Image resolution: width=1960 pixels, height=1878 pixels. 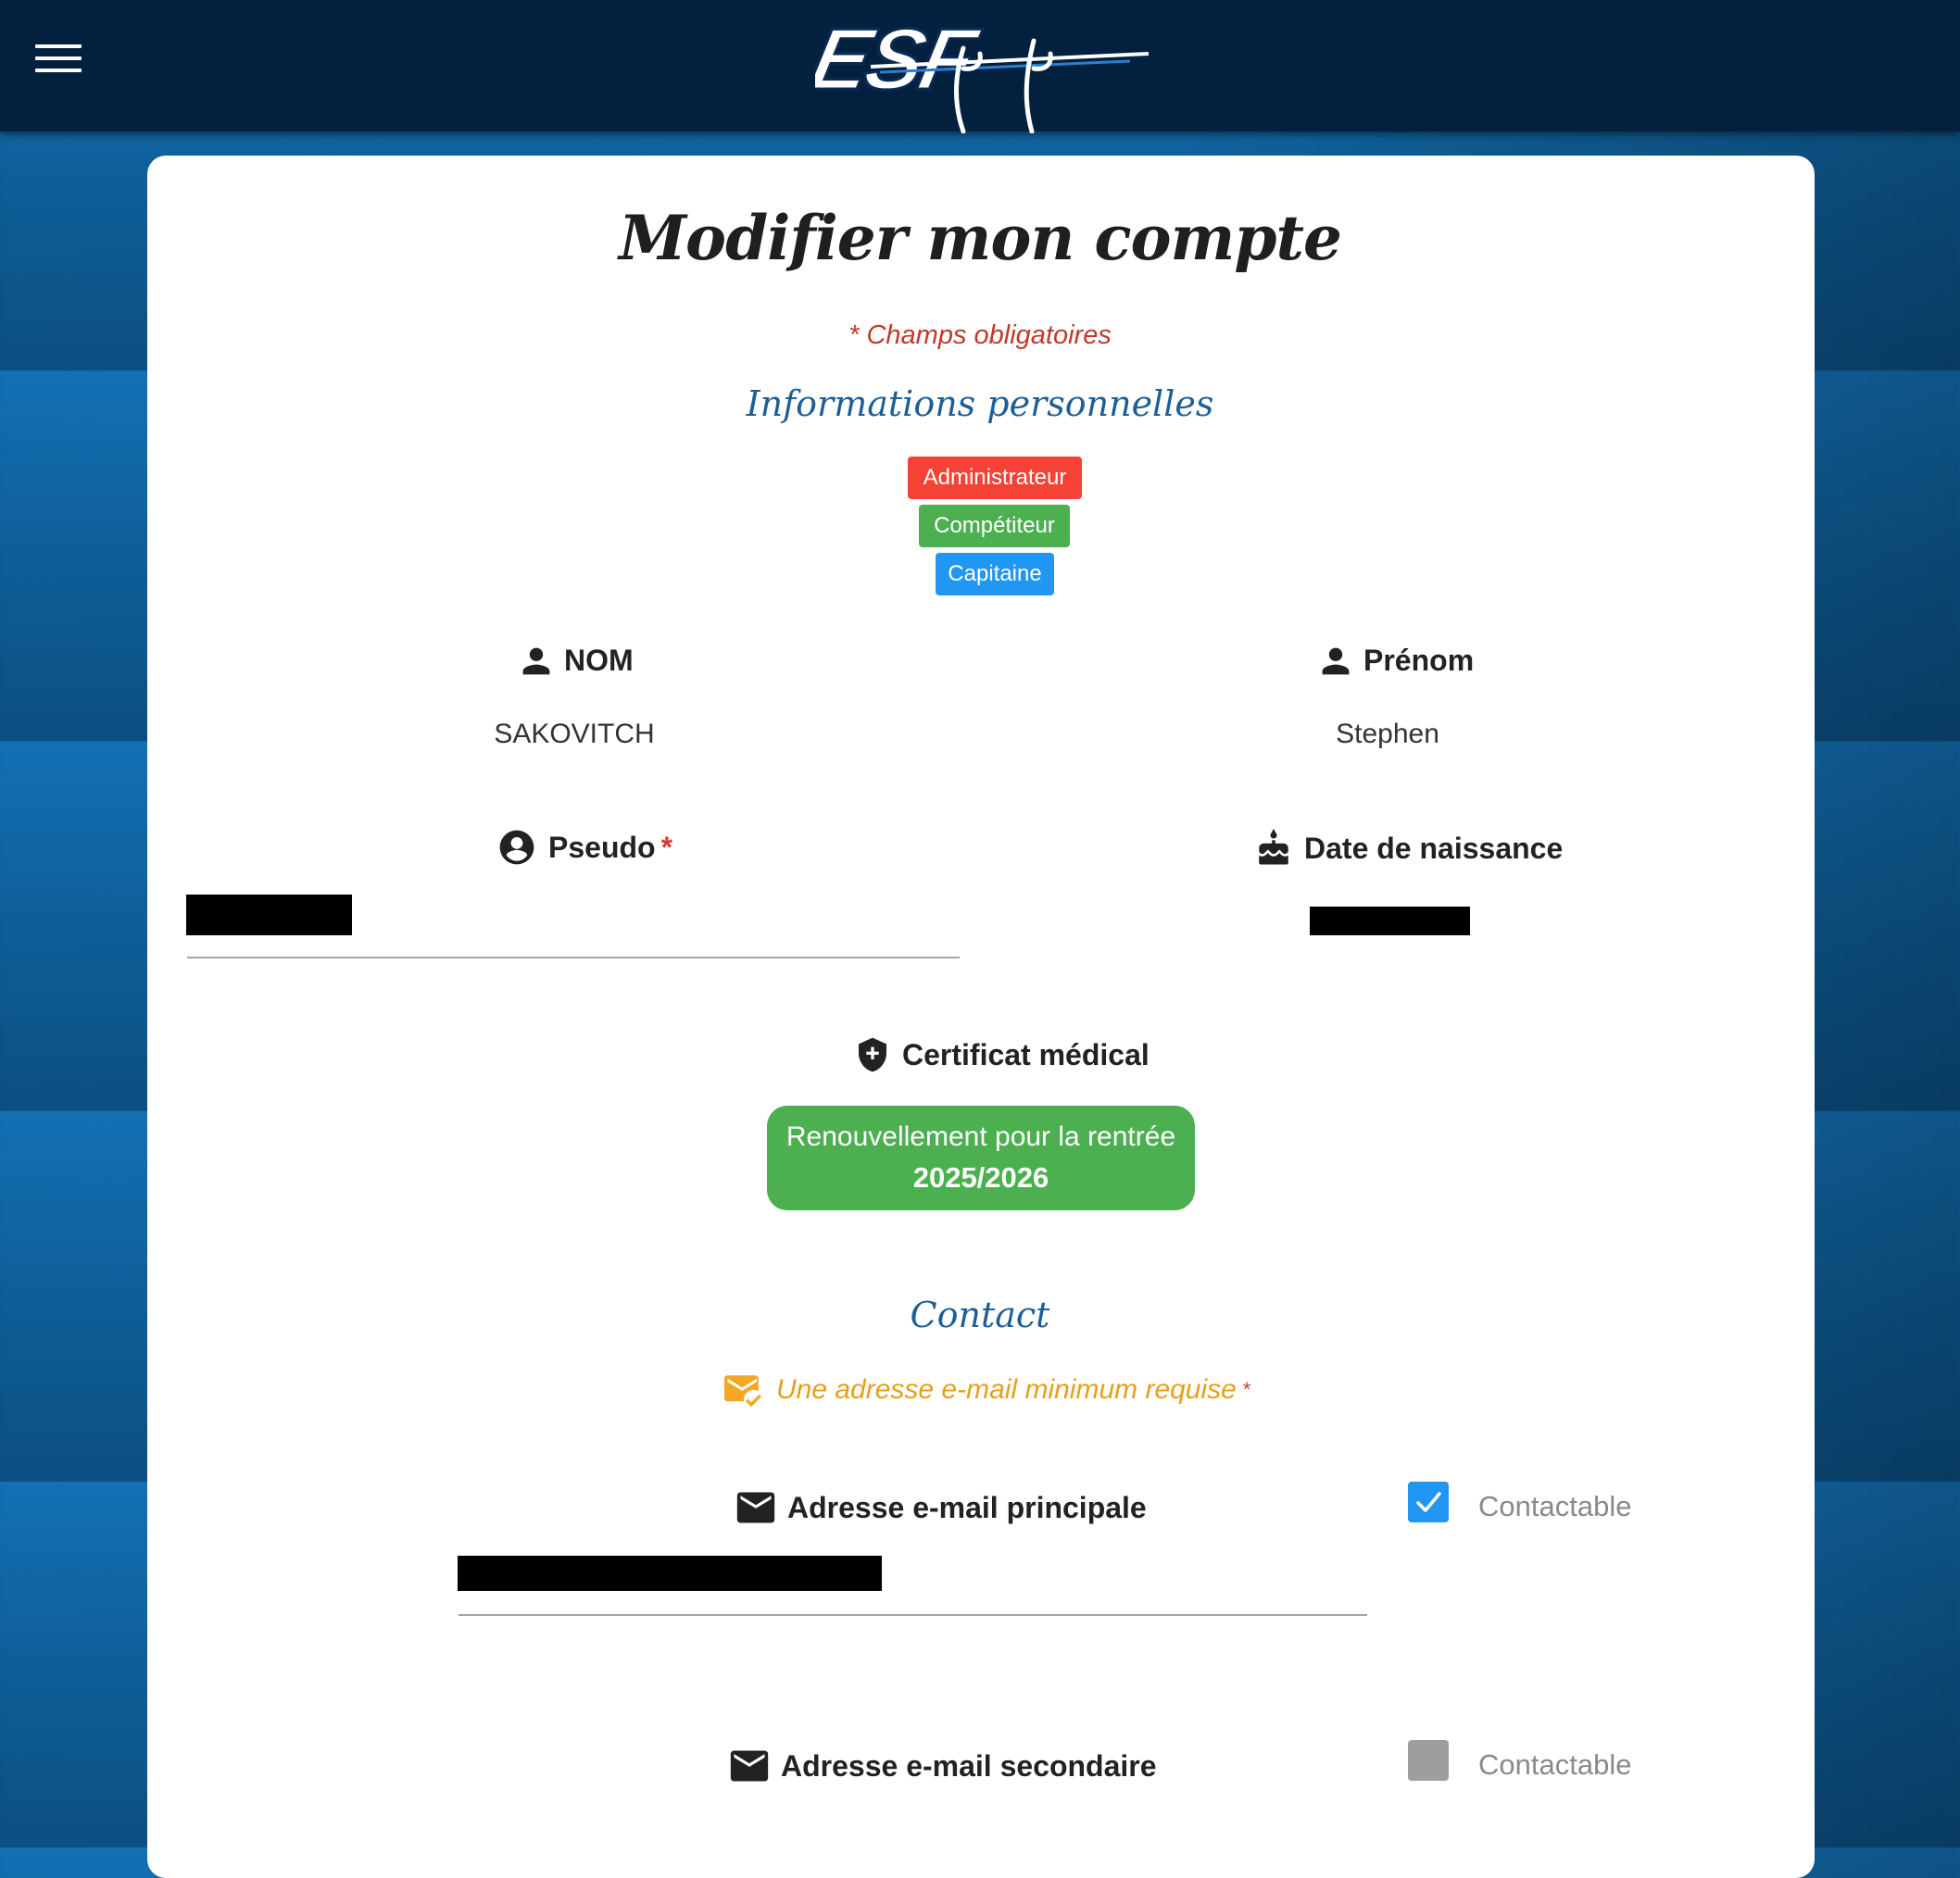 What do you see at coordinates (994, 526) in the screenshot?
I see `badge-competiteur: Compétiteur` at bounding box center [994, 526].